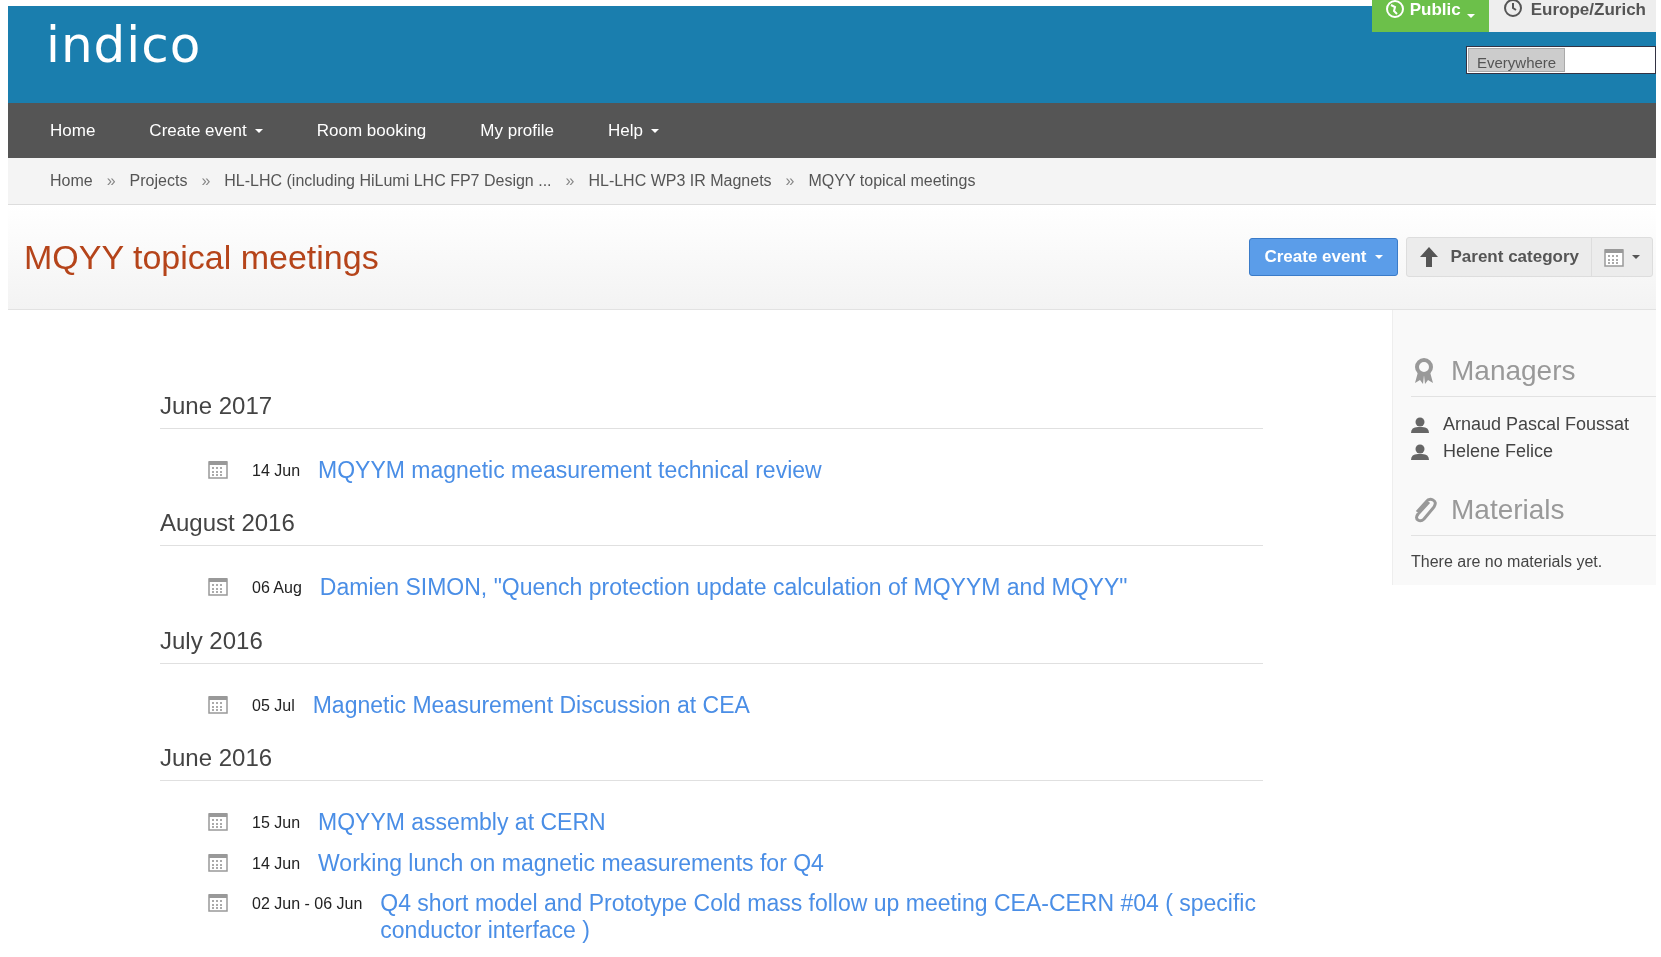 This screenshot has height=957, width=1661. Describe the element at coordinates (71, 181) in the screenshot. I see `breadcrumb-link: Home` at that location.